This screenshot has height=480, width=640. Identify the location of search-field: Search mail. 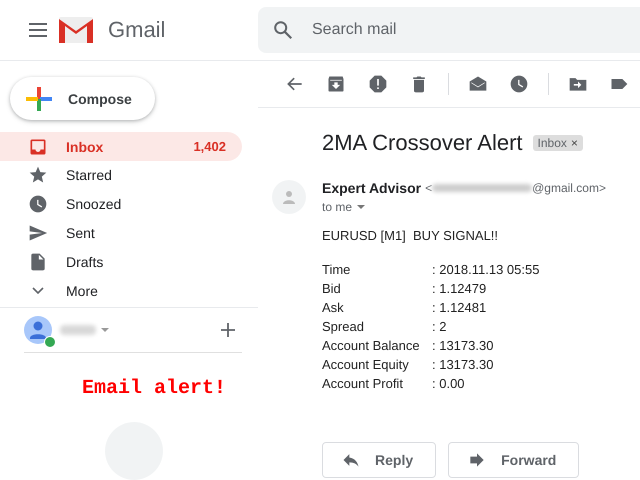
(449, 30).